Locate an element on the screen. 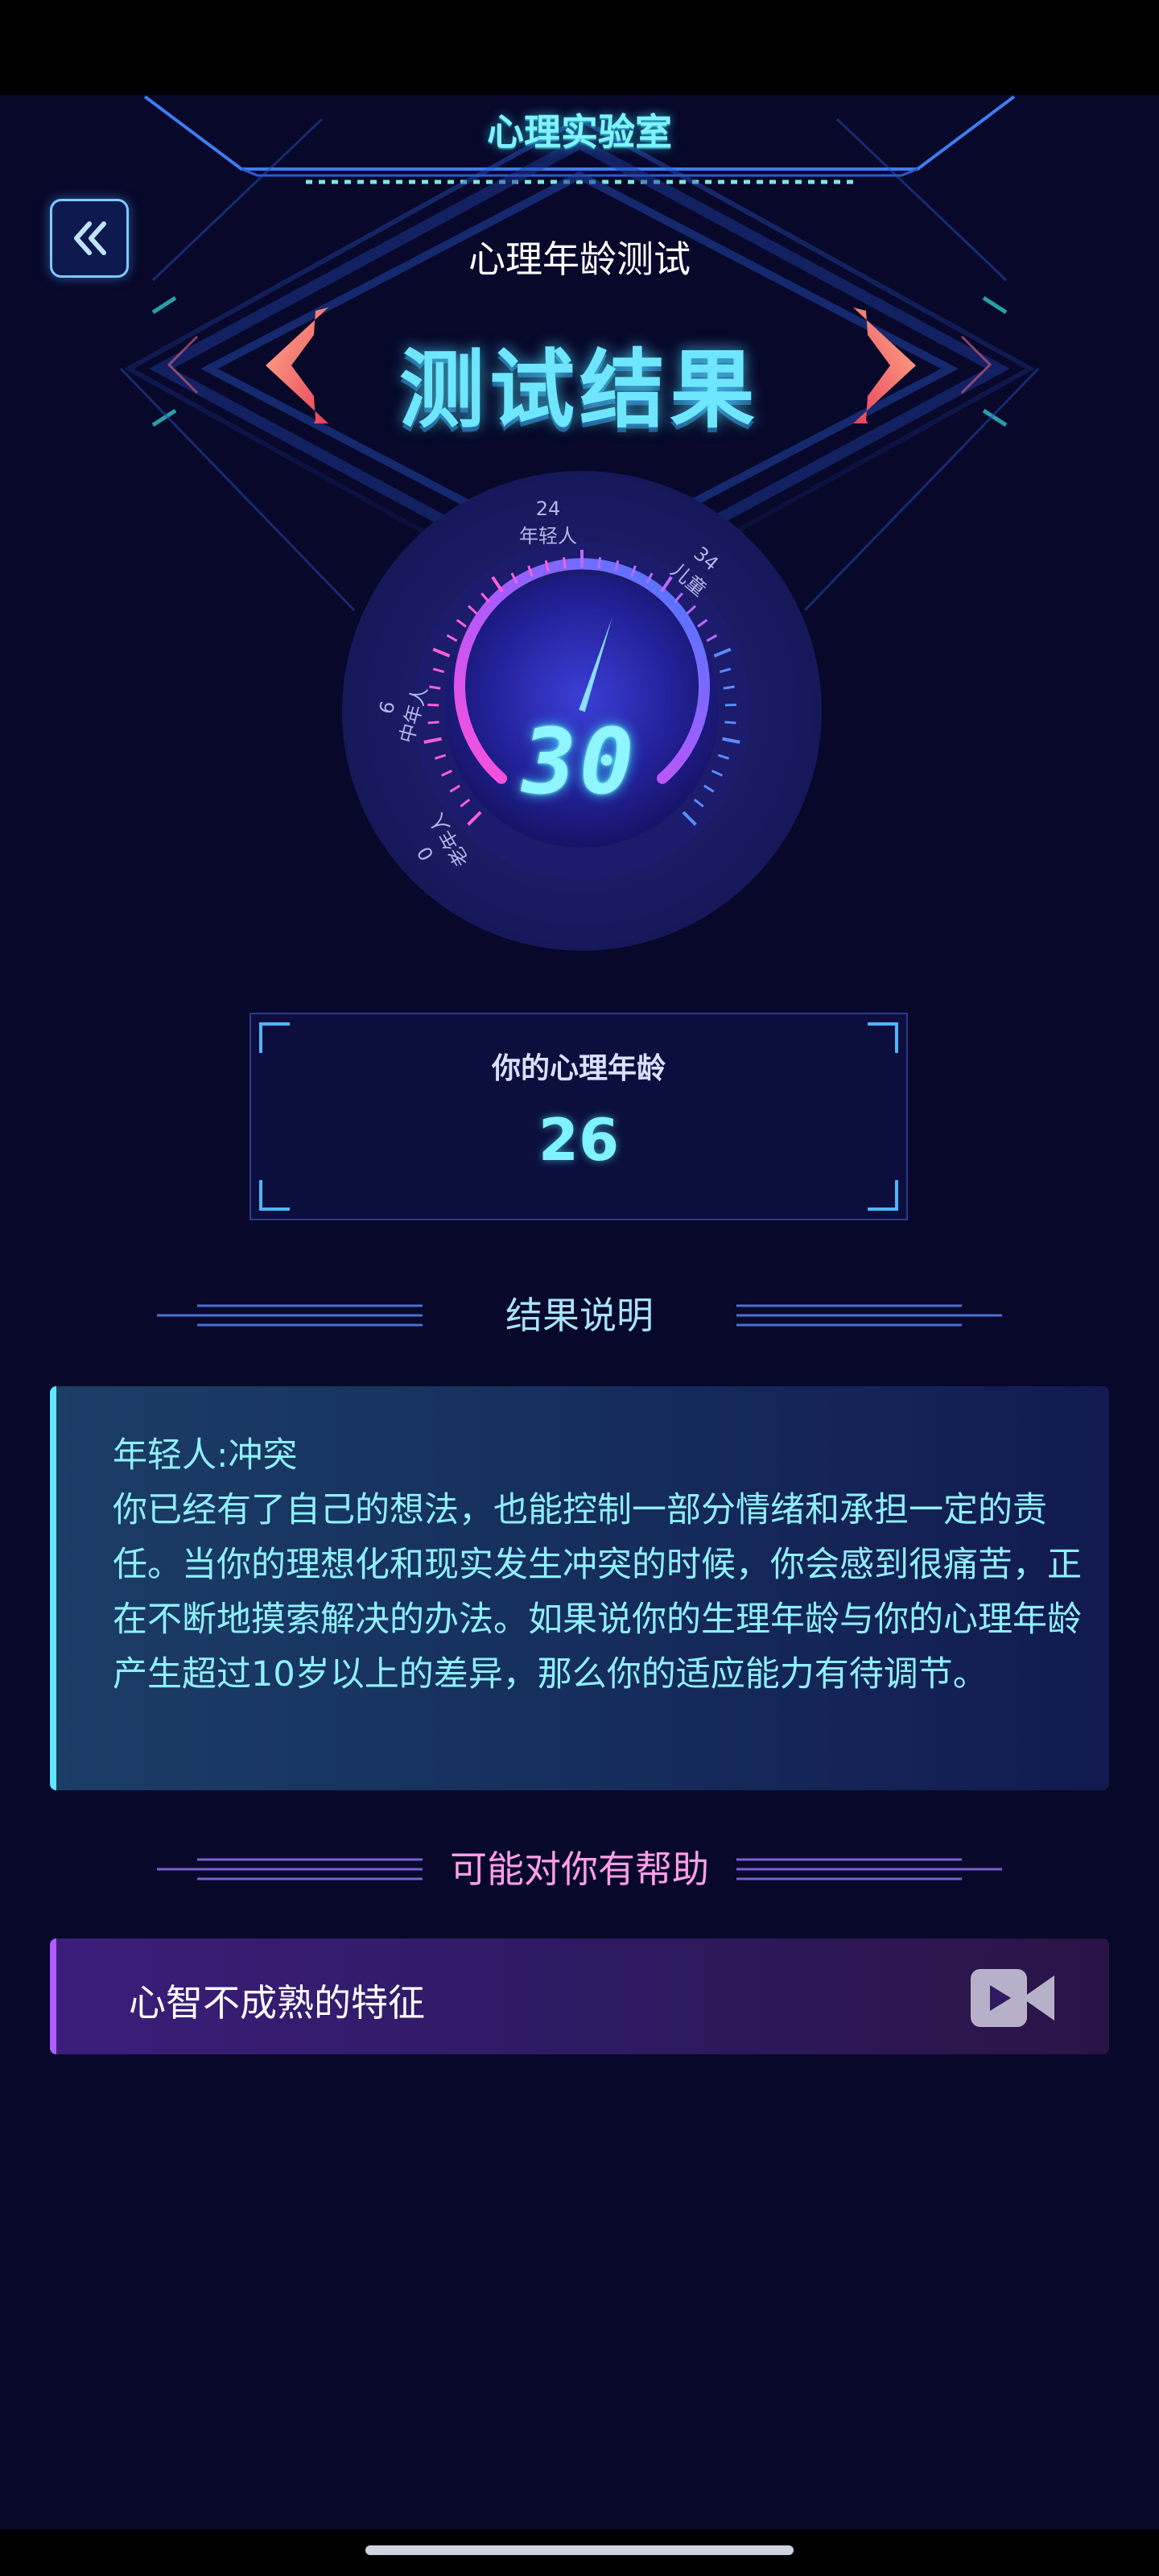 The image size is (1159, 2576). status-bar is located at coordinates (579, 47).